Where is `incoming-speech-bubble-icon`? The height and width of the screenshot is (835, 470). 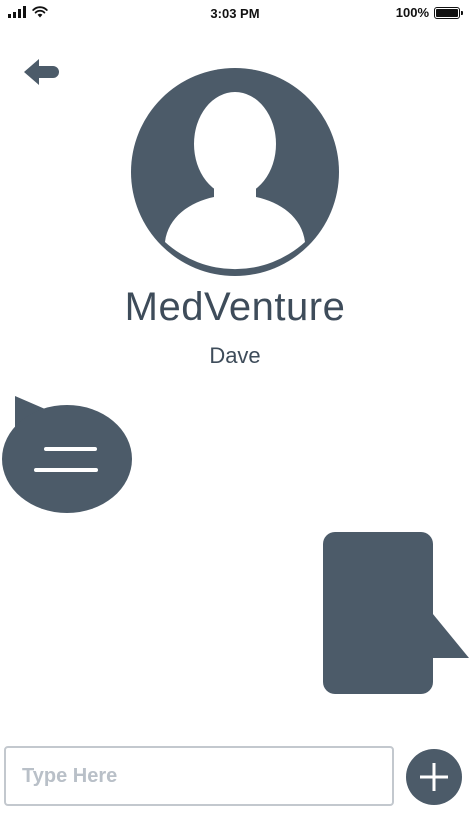
incoming-speech-bubble-icon is located at coordinates (67, 454).